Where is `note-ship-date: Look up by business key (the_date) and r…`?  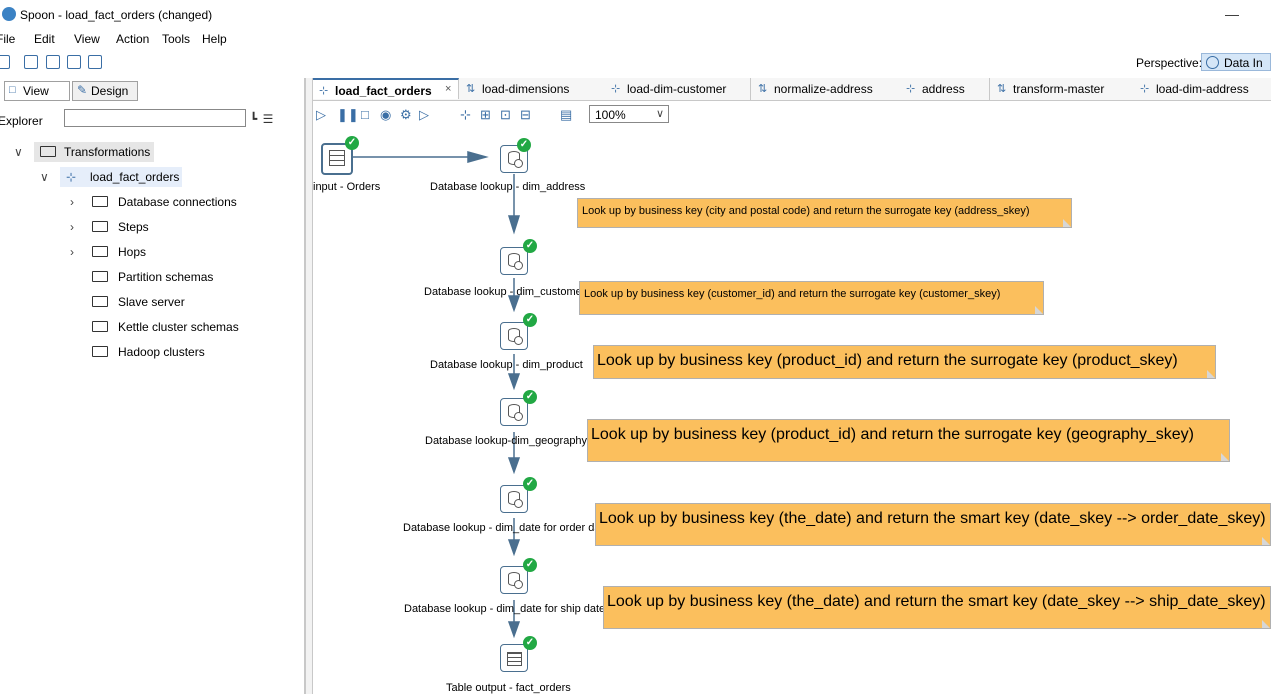
note-ship-date: Look up by business key (the_date) and r… is located at coordinates (937, 607).